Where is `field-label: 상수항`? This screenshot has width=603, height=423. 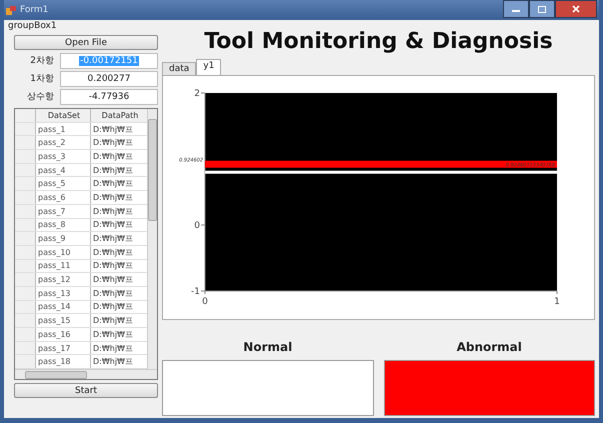
field-label: 상수항 is located at coordinates (40, 97).